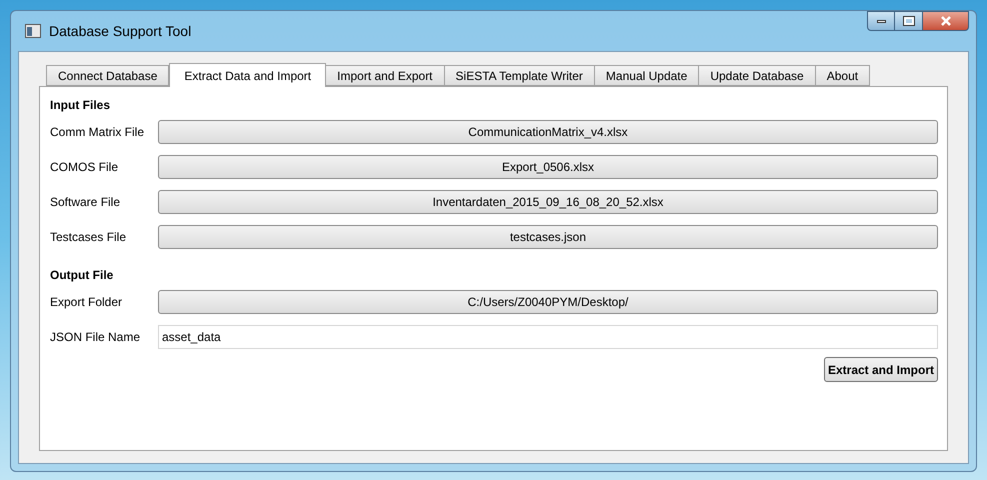 The image size is (987, 480). I want to click on file-button: testcases.json, so click(548, 236).